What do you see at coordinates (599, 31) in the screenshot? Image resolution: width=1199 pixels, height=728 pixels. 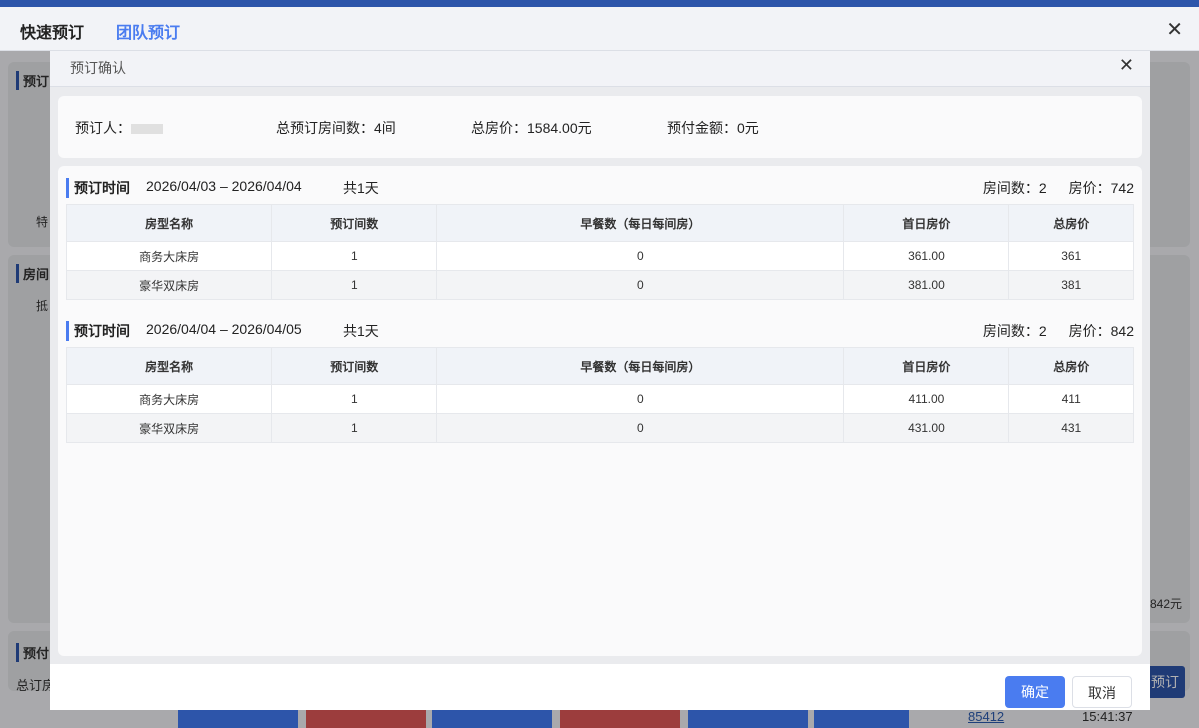 I see `drawer-tabs: 快速预订 团队预订 ✕` at bounding box center [599, 31].